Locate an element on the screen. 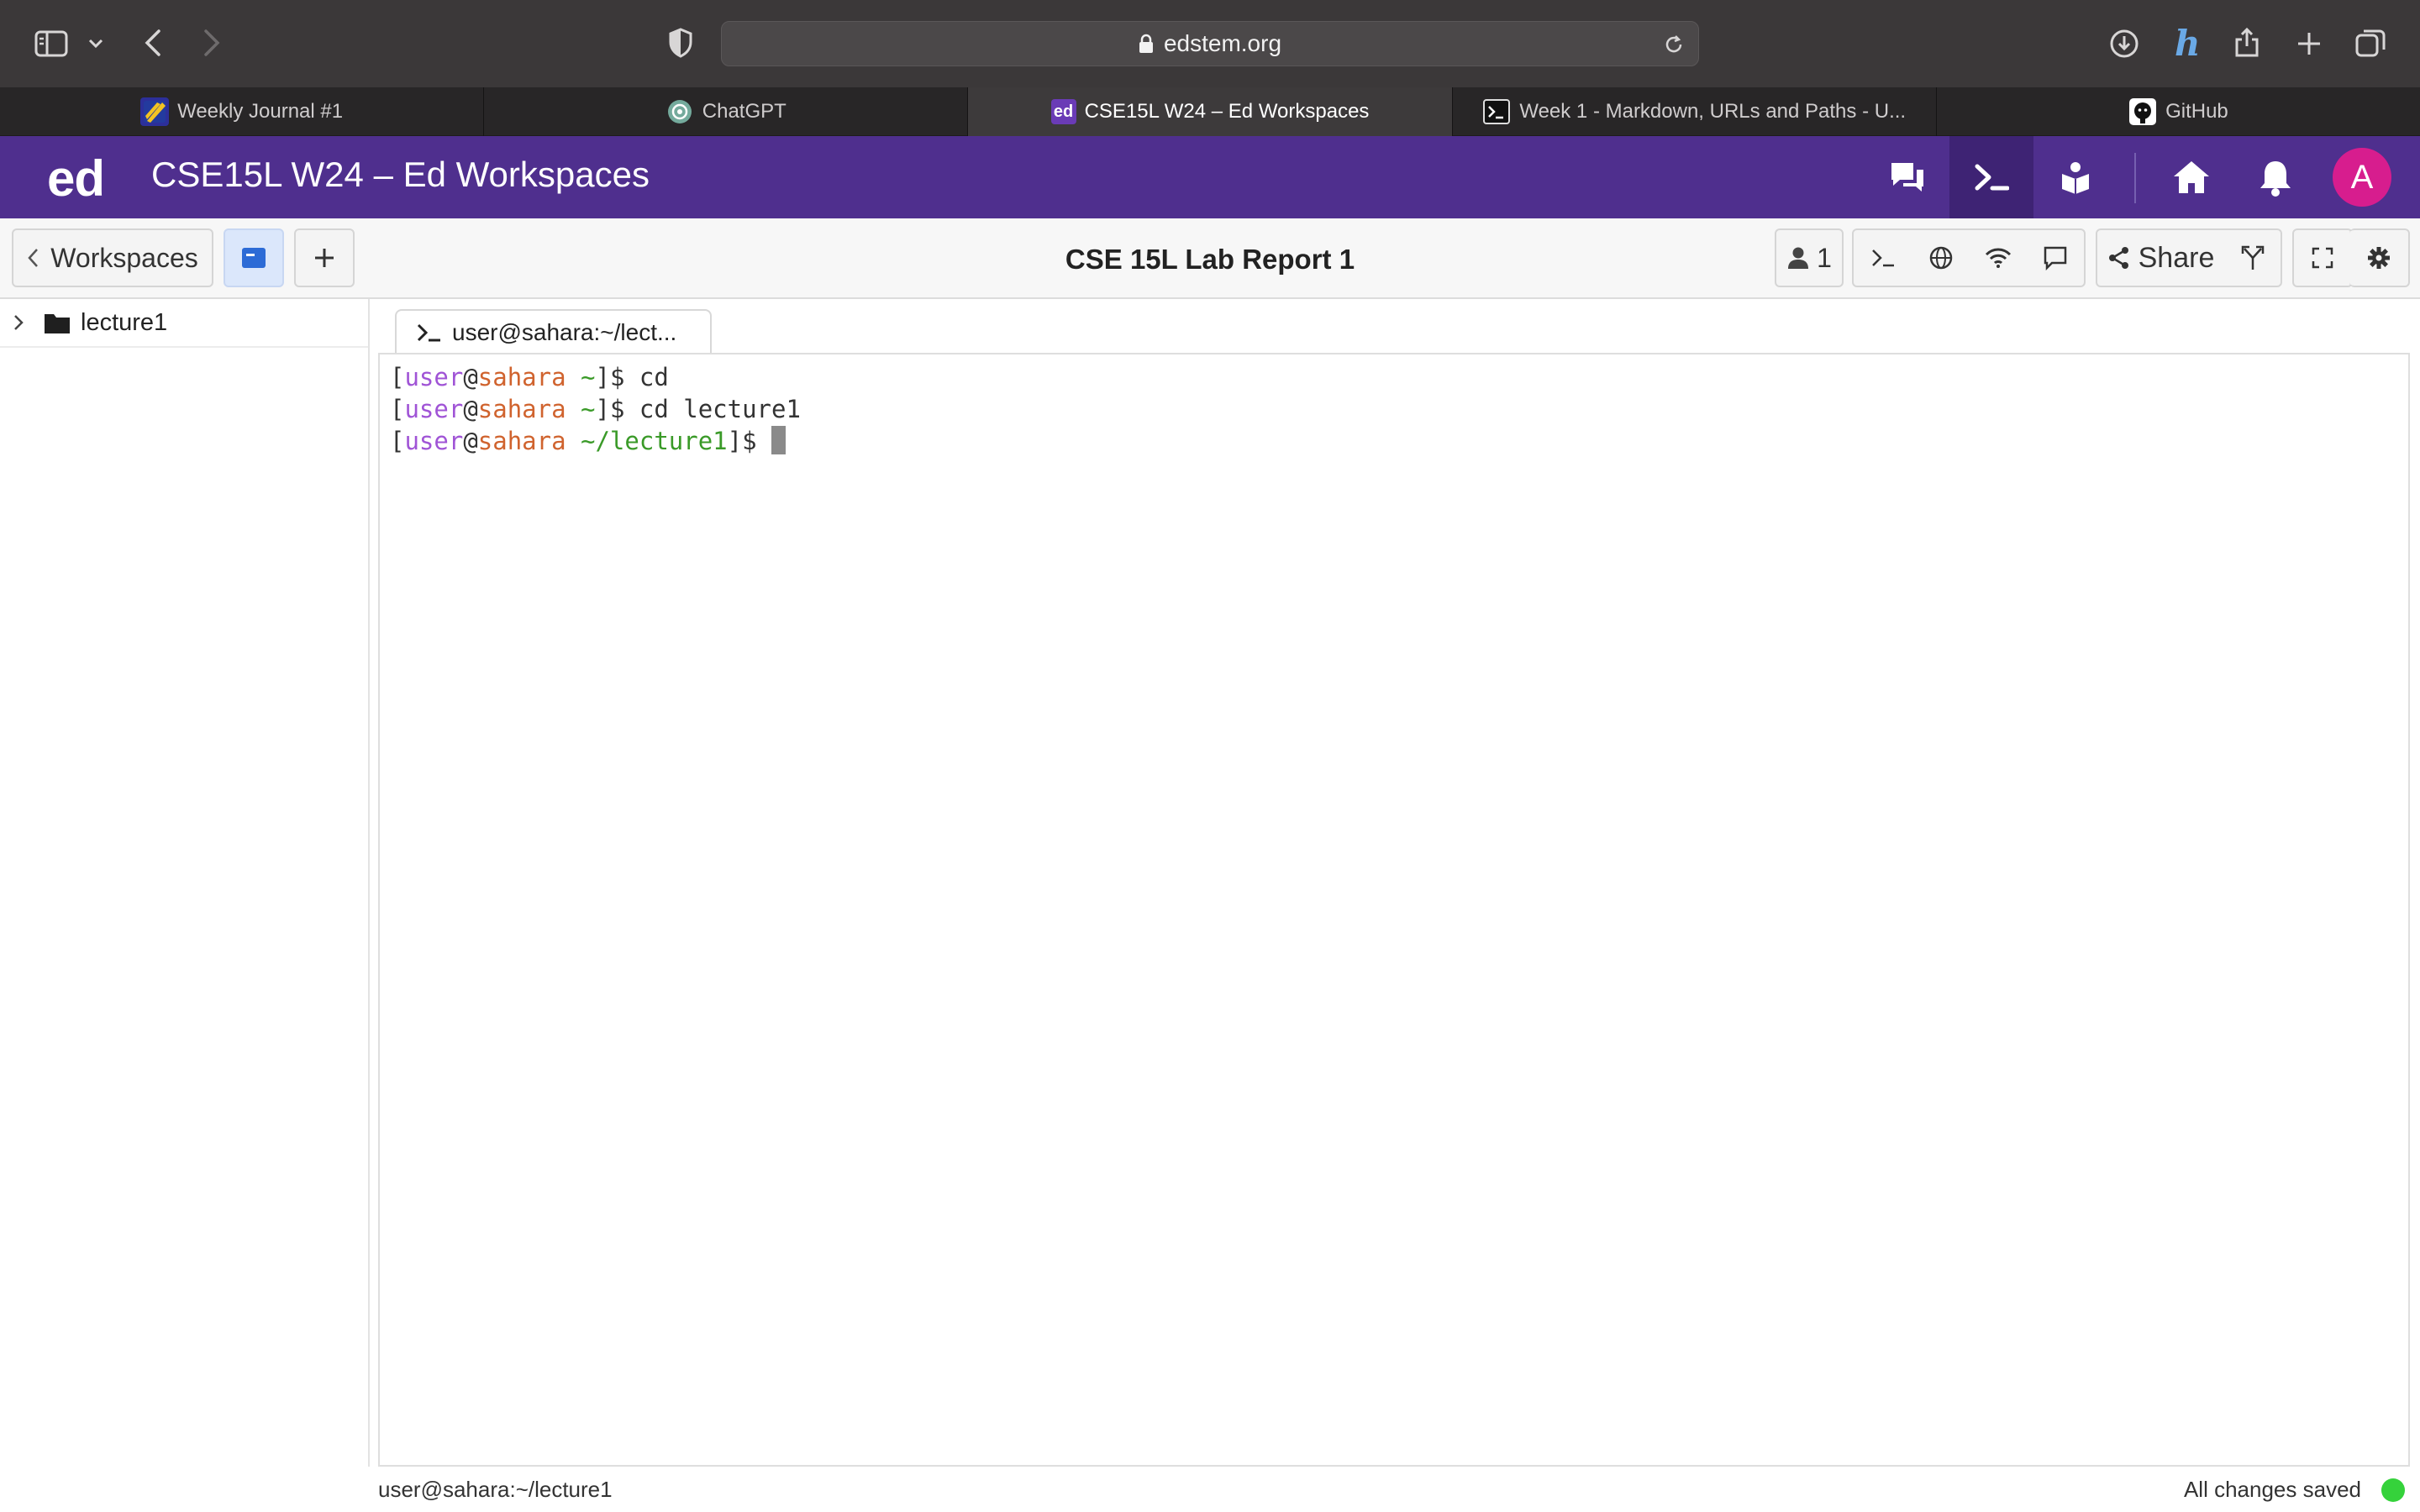 This screenshot has width=2420, height=1512. workspace-toolbar: Workspaces CSE 15L Lab Report 1 1 Share is located at coordinates (1210, 258).